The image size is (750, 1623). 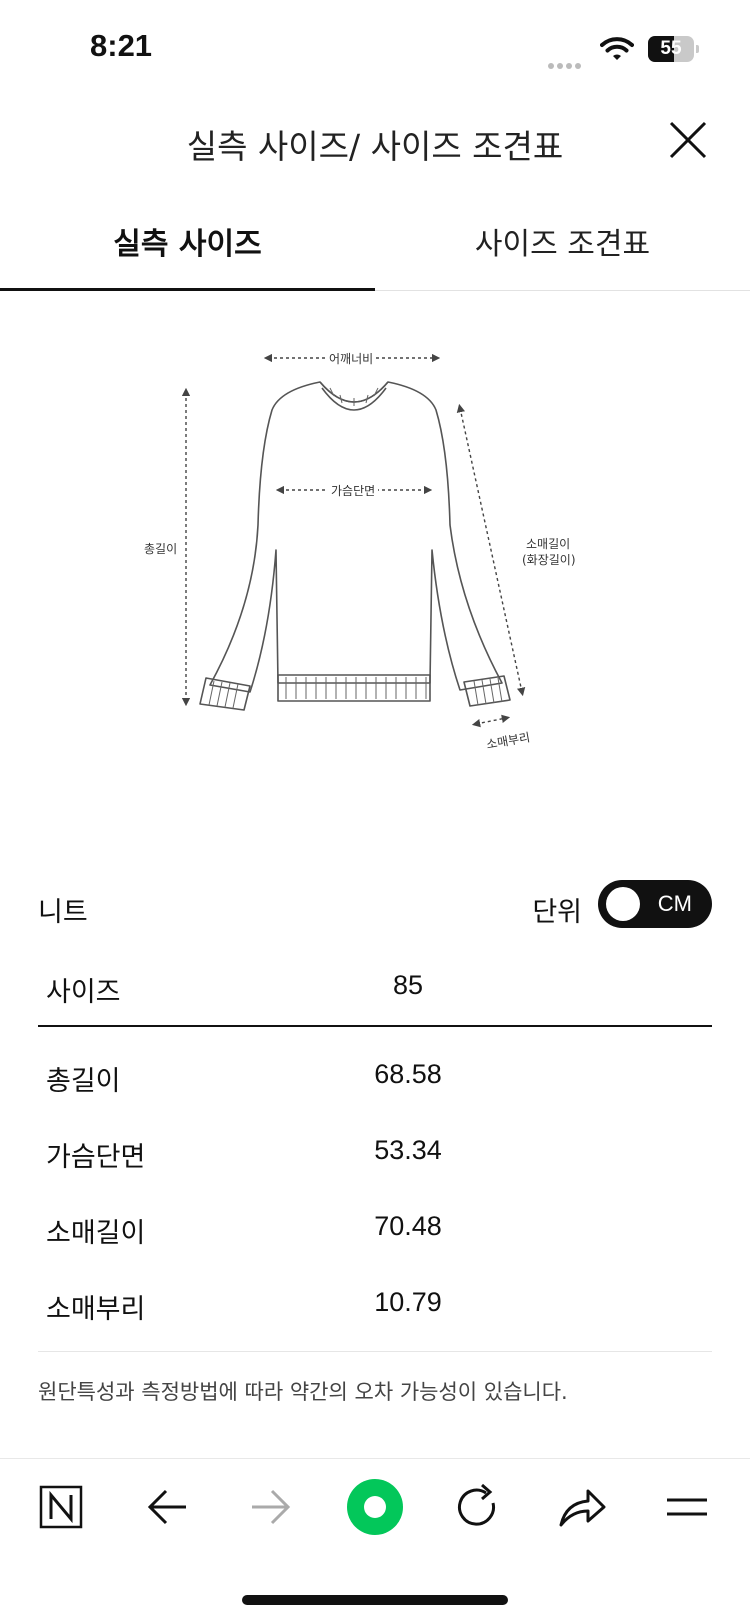 I want to click on naver-n-icon, so click(x=61, y=1507).